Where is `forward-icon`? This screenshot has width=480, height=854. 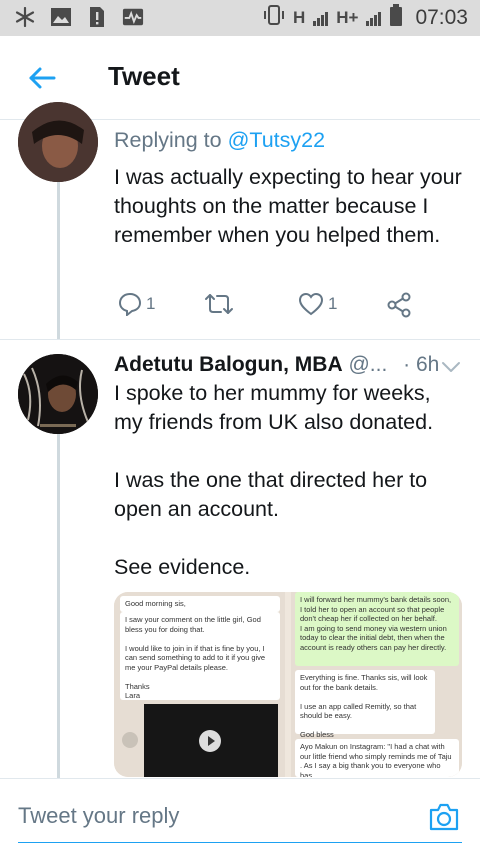 forward-icon is located at coordinates (130, 740).